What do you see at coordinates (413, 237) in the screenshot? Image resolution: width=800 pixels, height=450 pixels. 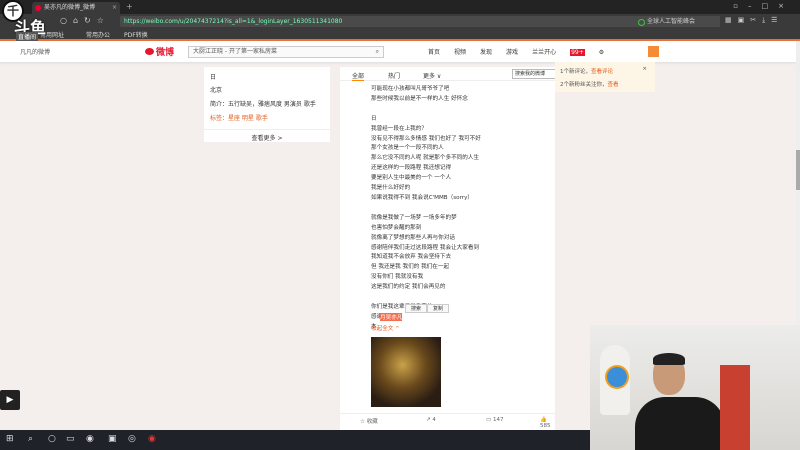 I see `post-line: 就像离了梦想的那些人再与你对话` at bounding box center [413, 237].